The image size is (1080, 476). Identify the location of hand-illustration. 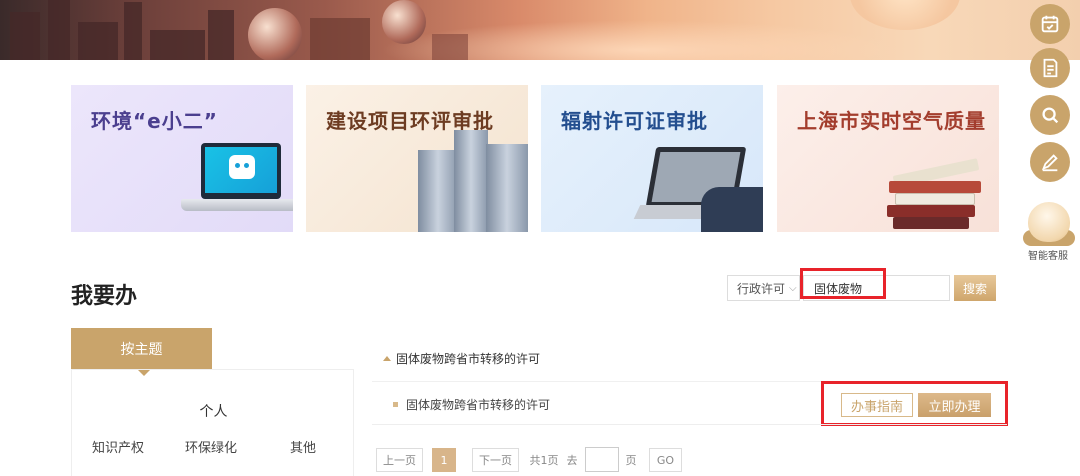
(732, 209).